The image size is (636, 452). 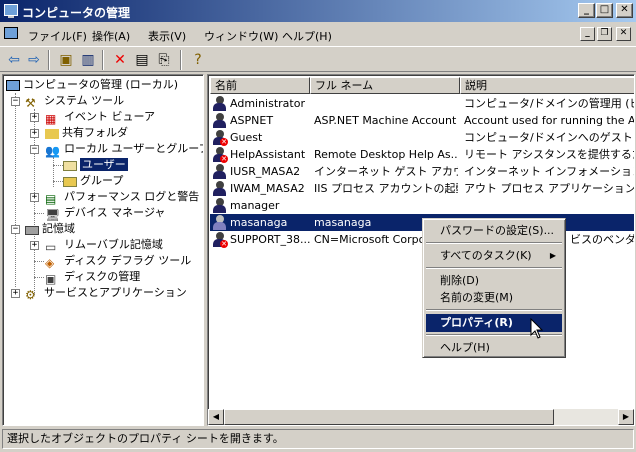 I want to click on tree-item-device-manager: 🖥 デバイス マネージャ, so click(x=105, y=213).